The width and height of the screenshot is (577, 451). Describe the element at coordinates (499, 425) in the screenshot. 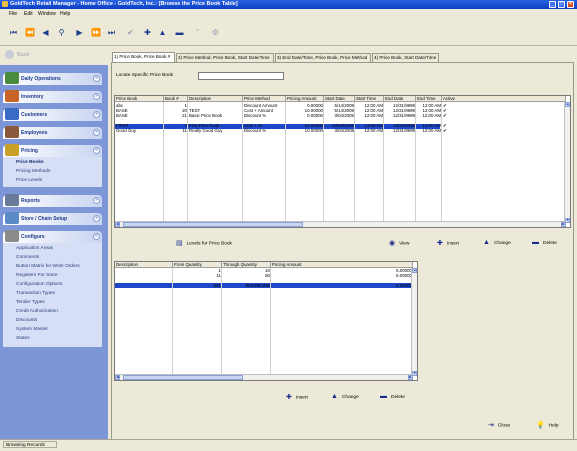

I see `close-button: ⇥ Close` at that location.